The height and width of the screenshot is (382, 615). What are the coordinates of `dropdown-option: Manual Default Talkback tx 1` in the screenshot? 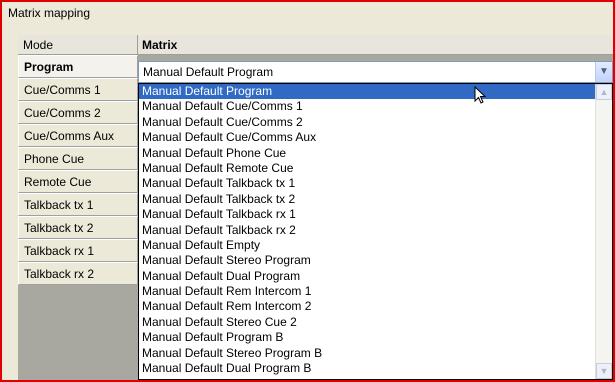 It's located at (367, 183).